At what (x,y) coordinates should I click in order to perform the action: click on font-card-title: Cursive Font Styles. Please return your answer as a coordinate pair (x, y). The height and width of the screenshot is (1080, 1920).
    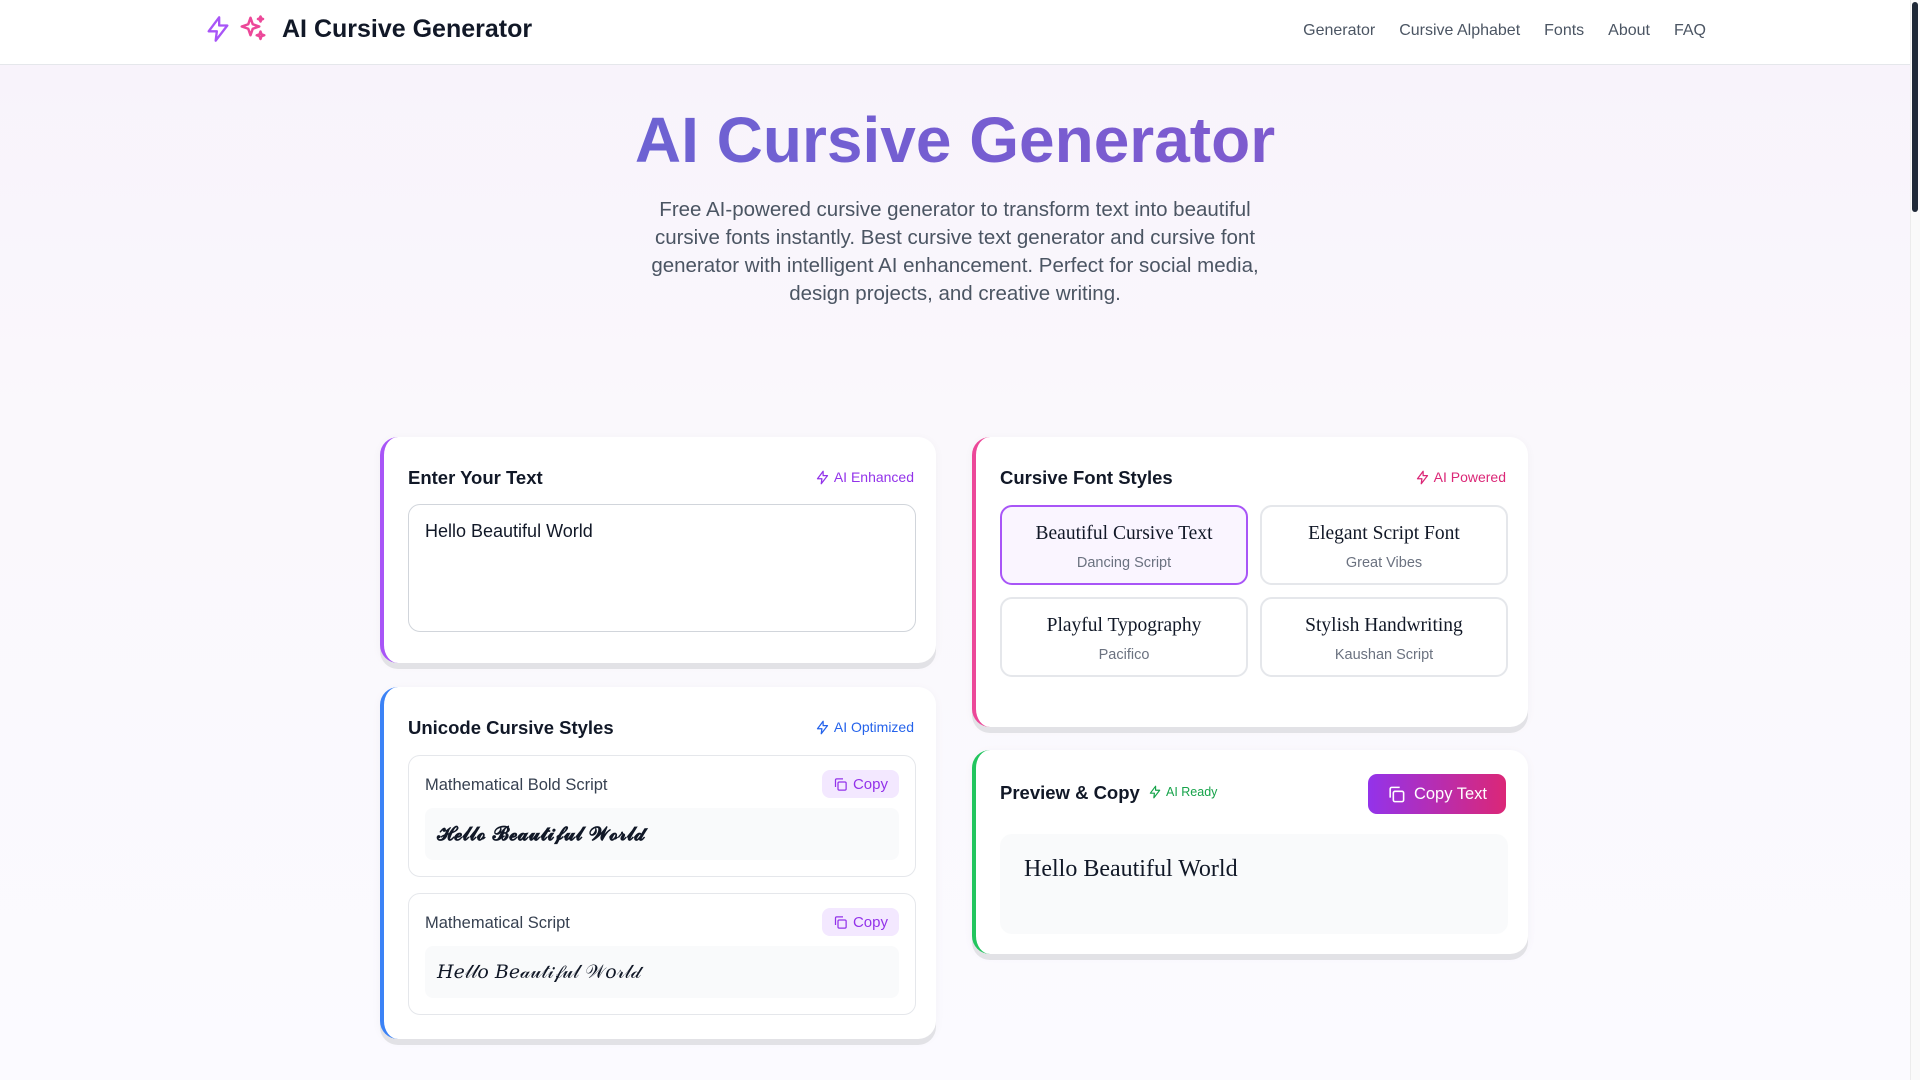
    Looking at the image, I should click on (1086, 477).